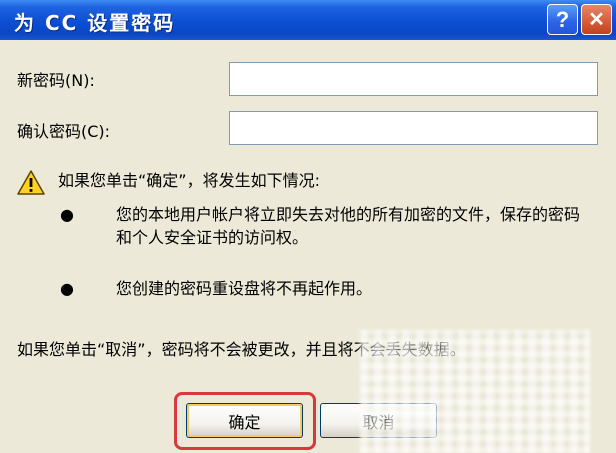 The height and width of the screenshot is (453, 616). I want to click on confirm-password-input, so click(413, 128).